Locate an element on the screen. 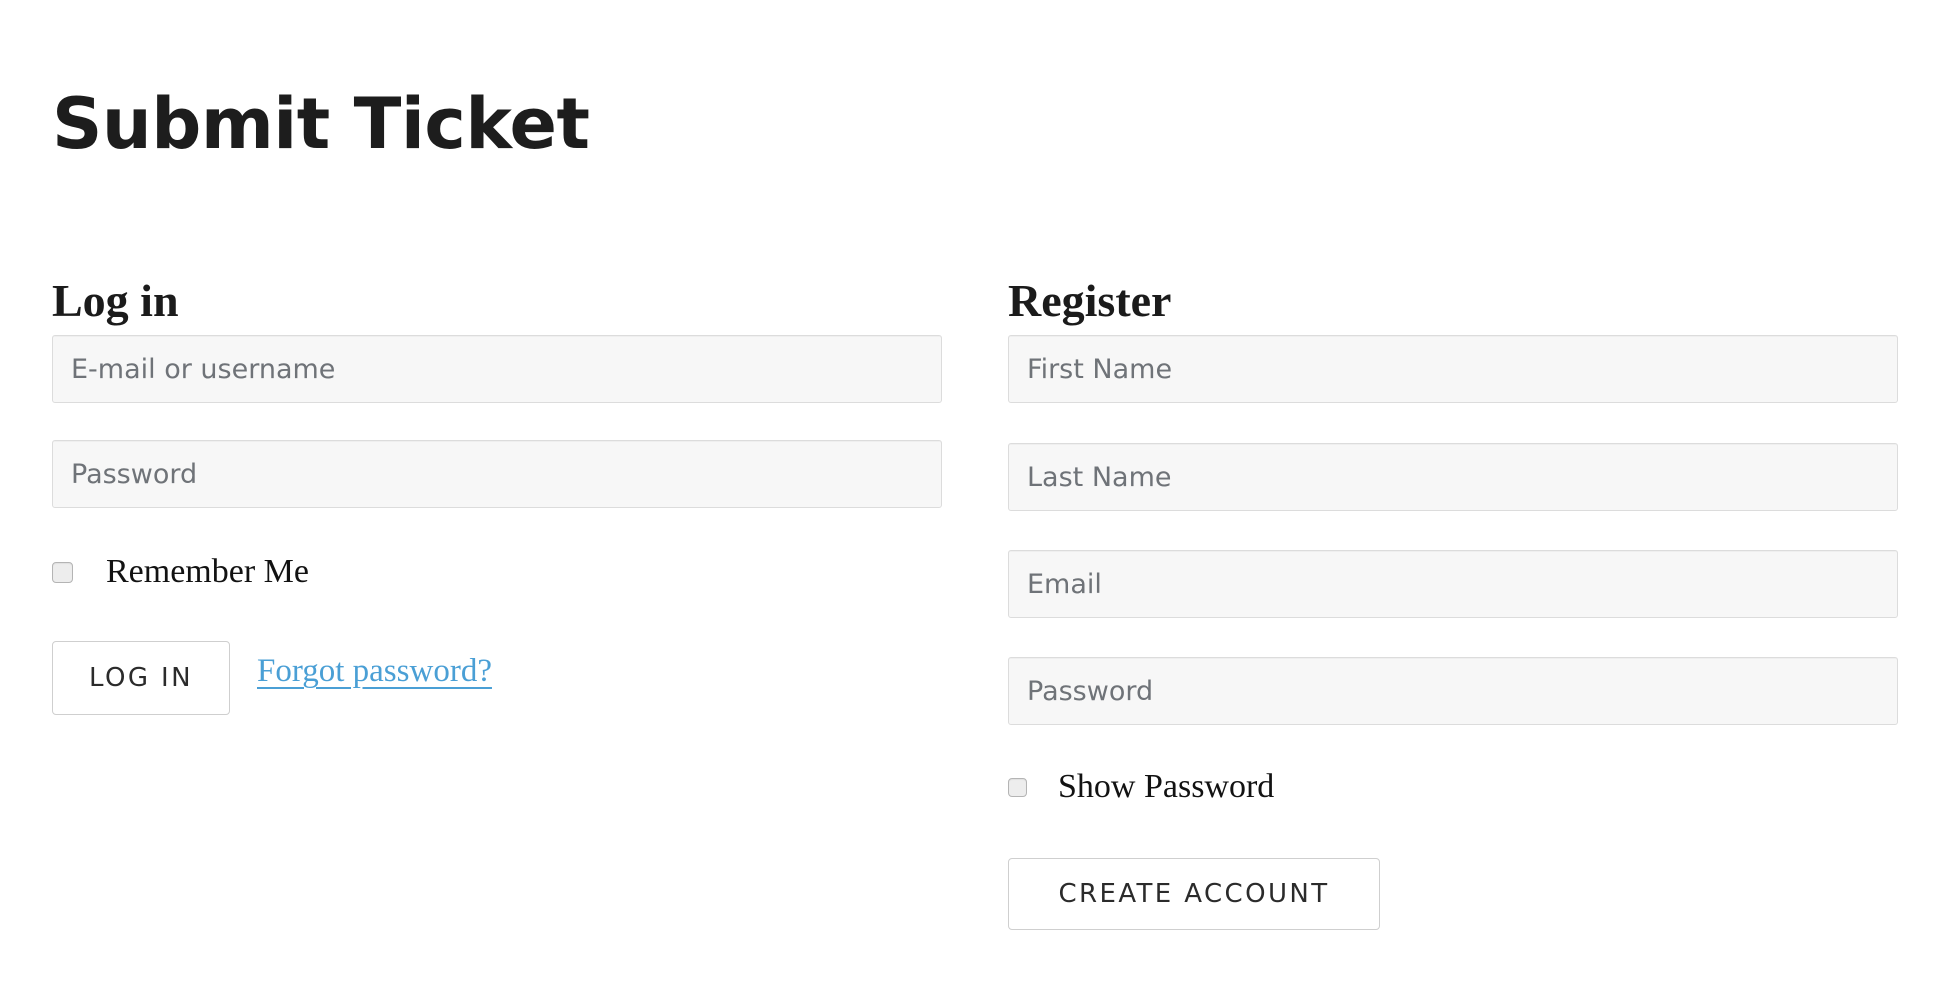 The width and height of the screenshot is (1960, 982). show-password-label: Show Password is located at coordinates (1166, 786).